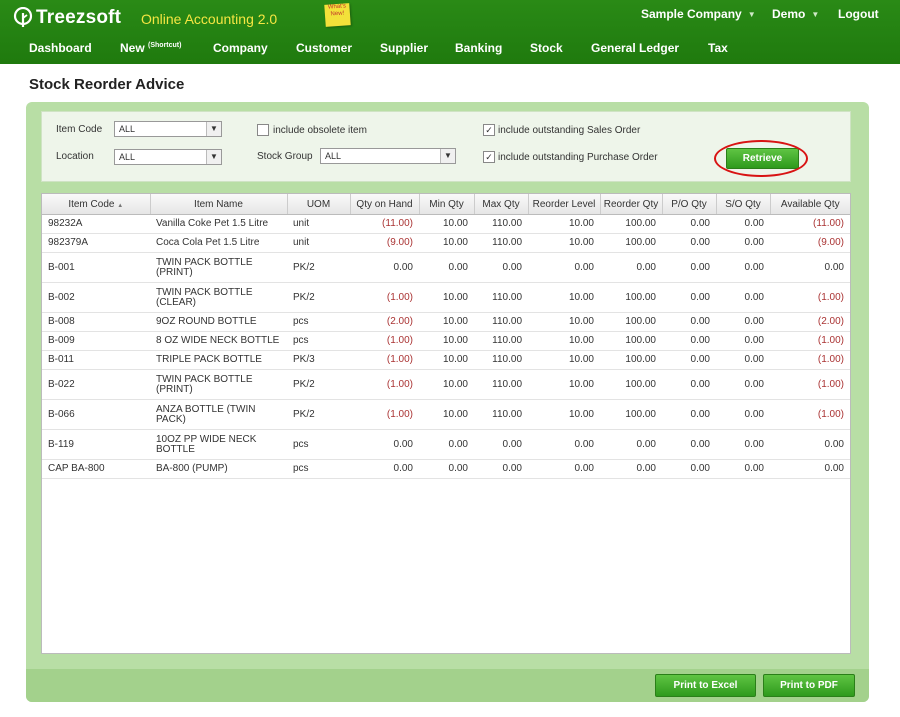 The height and width of the screenshot is (717, 900). I want to click on print-to-excel-button: Print to Excel, so click(705, 685).